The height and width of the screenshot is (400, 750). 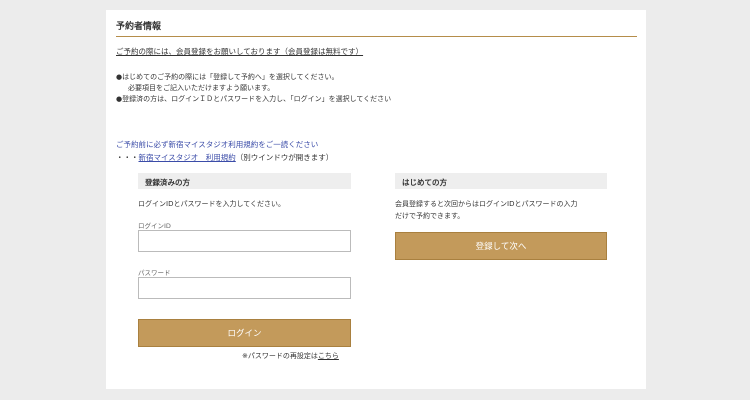 I want to click on password-input, so click(x=244, y=288).